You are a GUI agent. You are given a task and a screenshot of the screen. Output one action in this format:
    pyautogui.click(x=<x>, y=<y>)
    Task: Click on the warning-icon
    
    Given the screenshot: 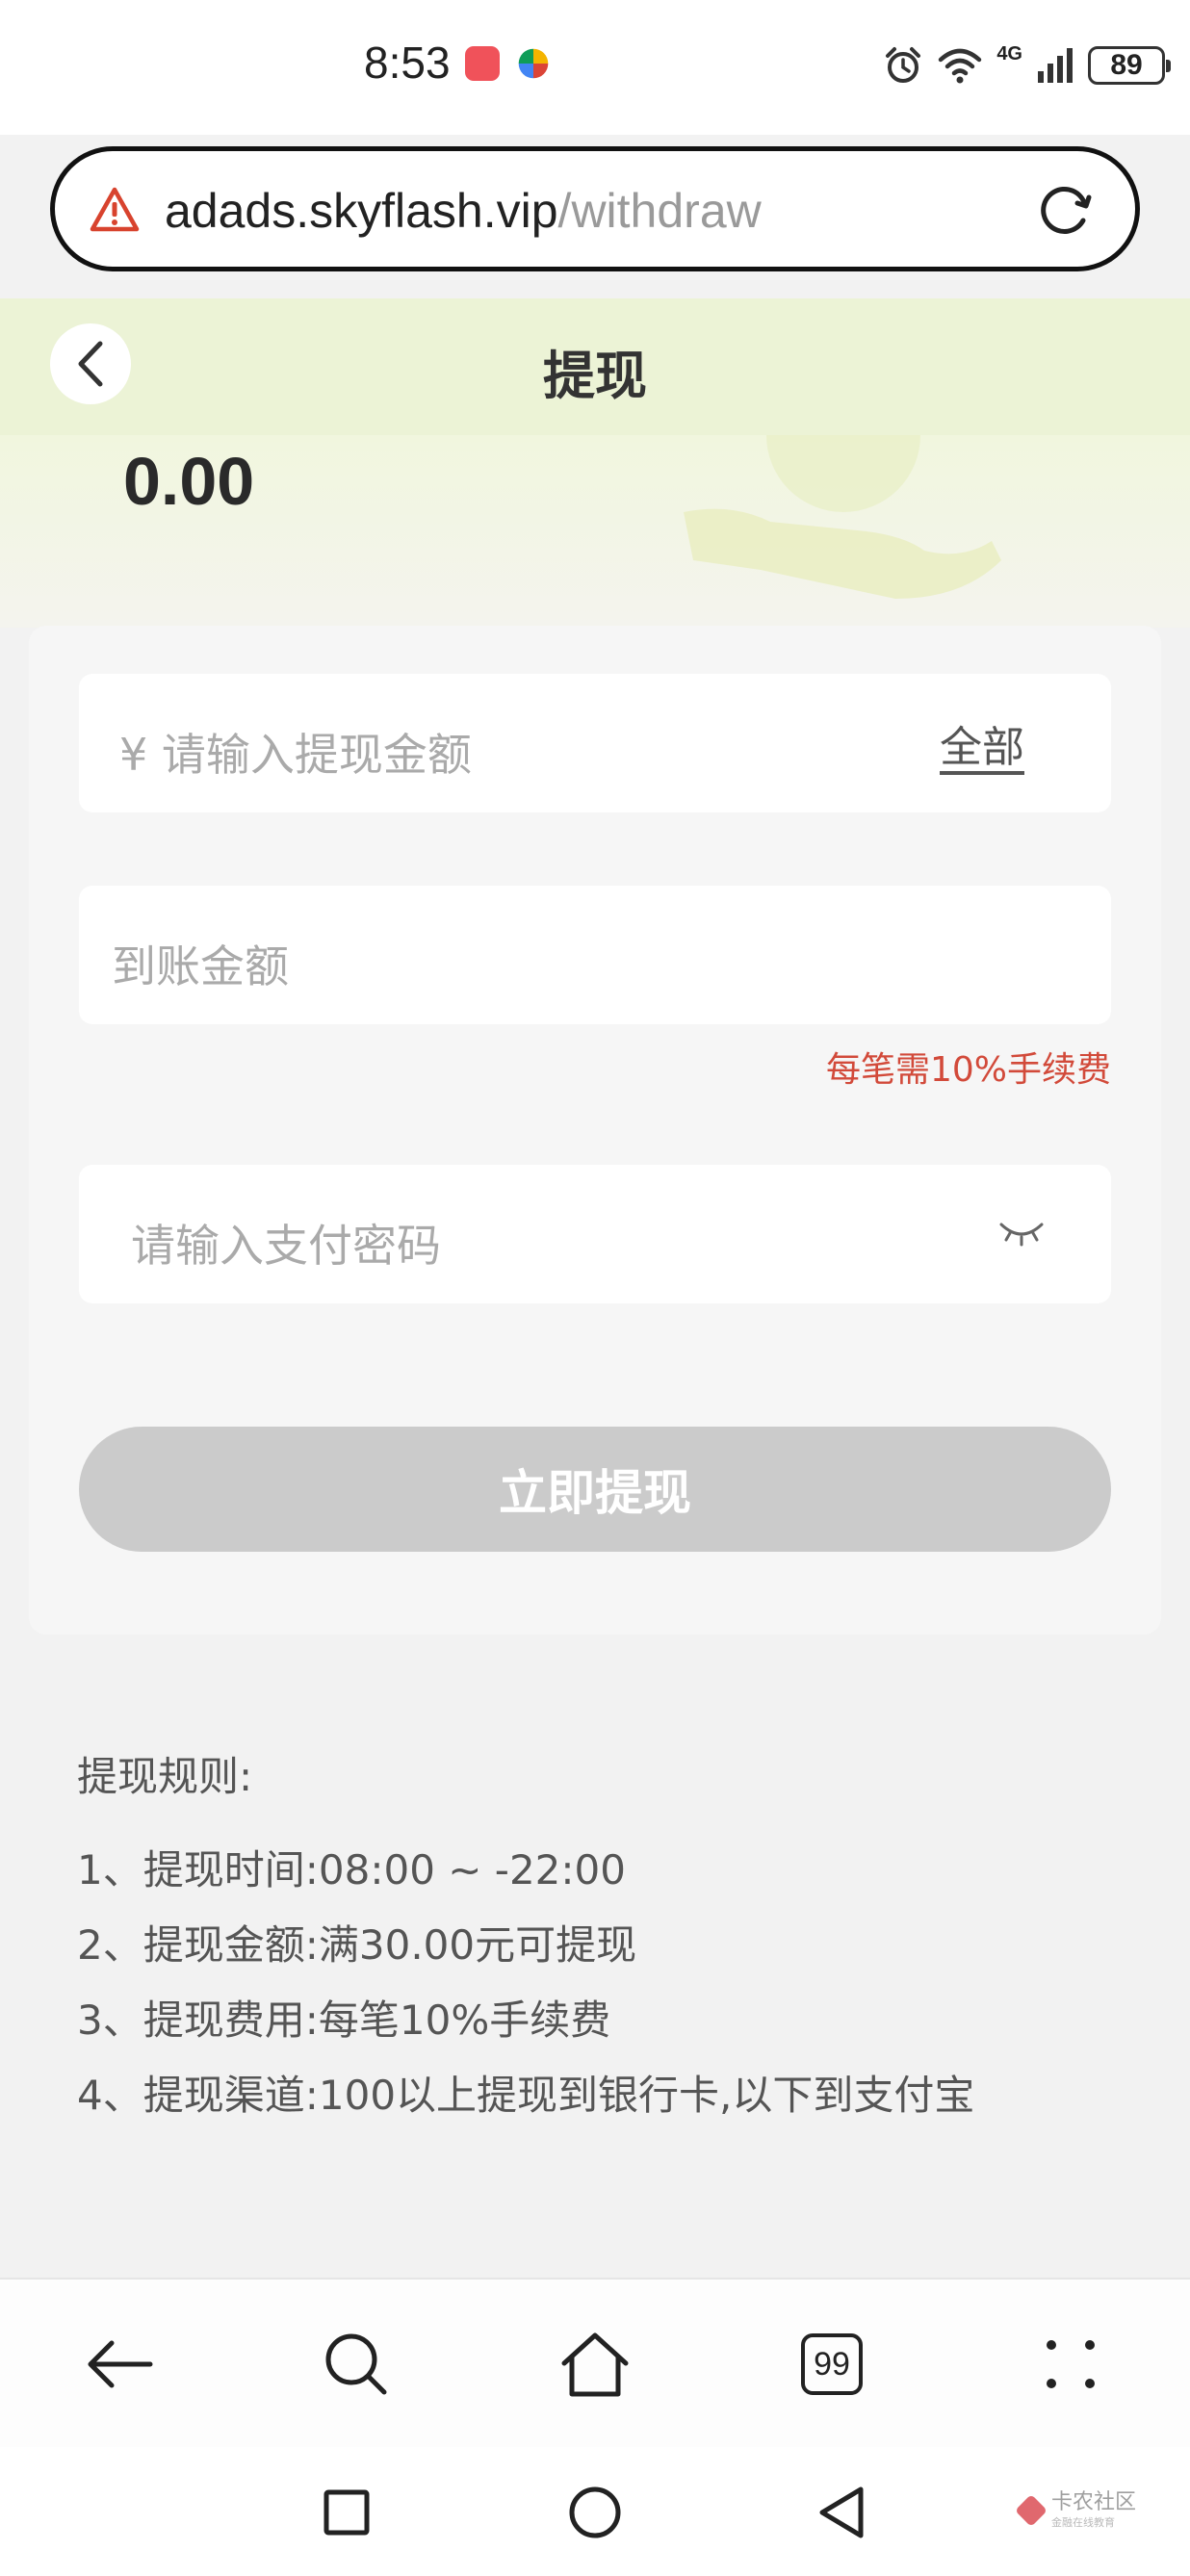 What is the action you would take?
    pyautogui.click(x=115, y=210)
    